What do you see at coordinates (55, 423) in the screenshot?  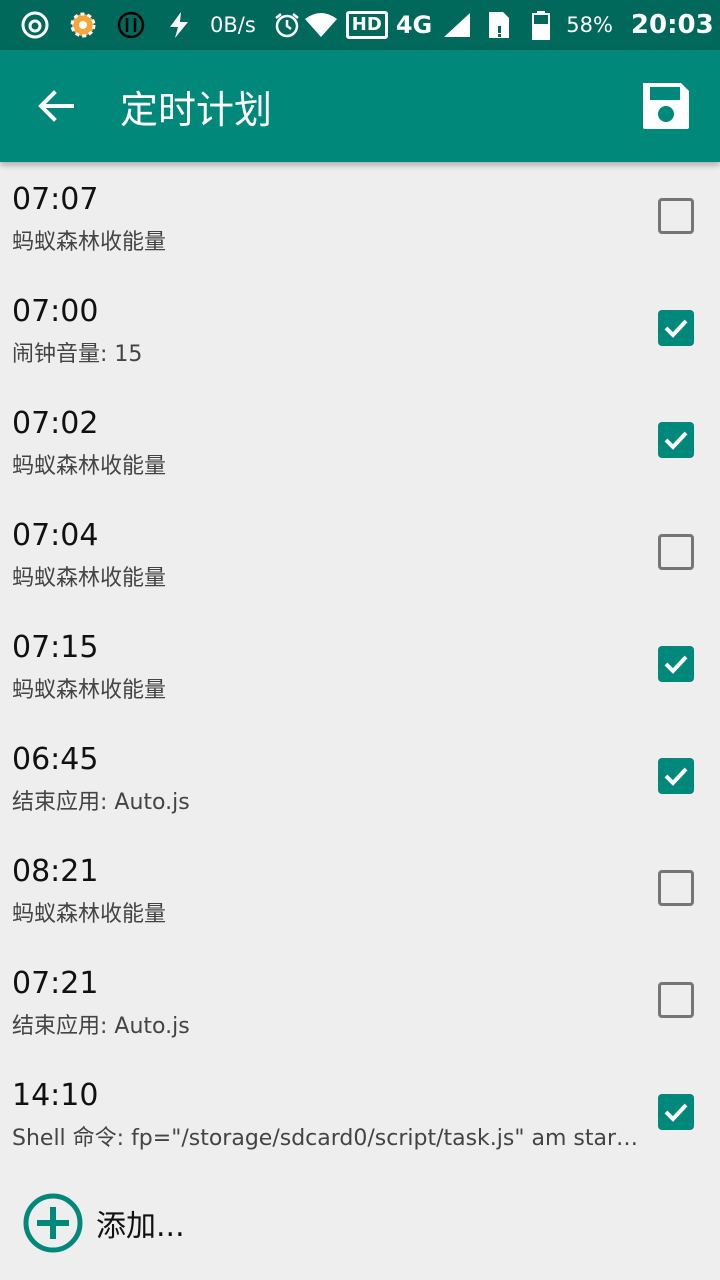 I see `schedule-time: 07:02` at bounding box center [55, 423].